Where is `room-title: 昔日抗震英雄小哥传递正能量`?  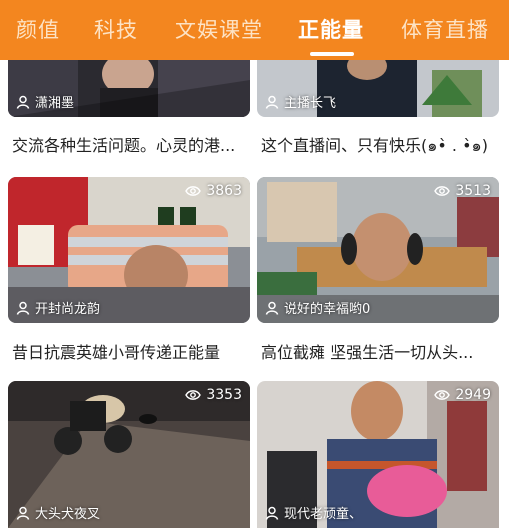 room-title: 昔日抗震英雄小哥传递正能量 is located at coordinates (116, 352).